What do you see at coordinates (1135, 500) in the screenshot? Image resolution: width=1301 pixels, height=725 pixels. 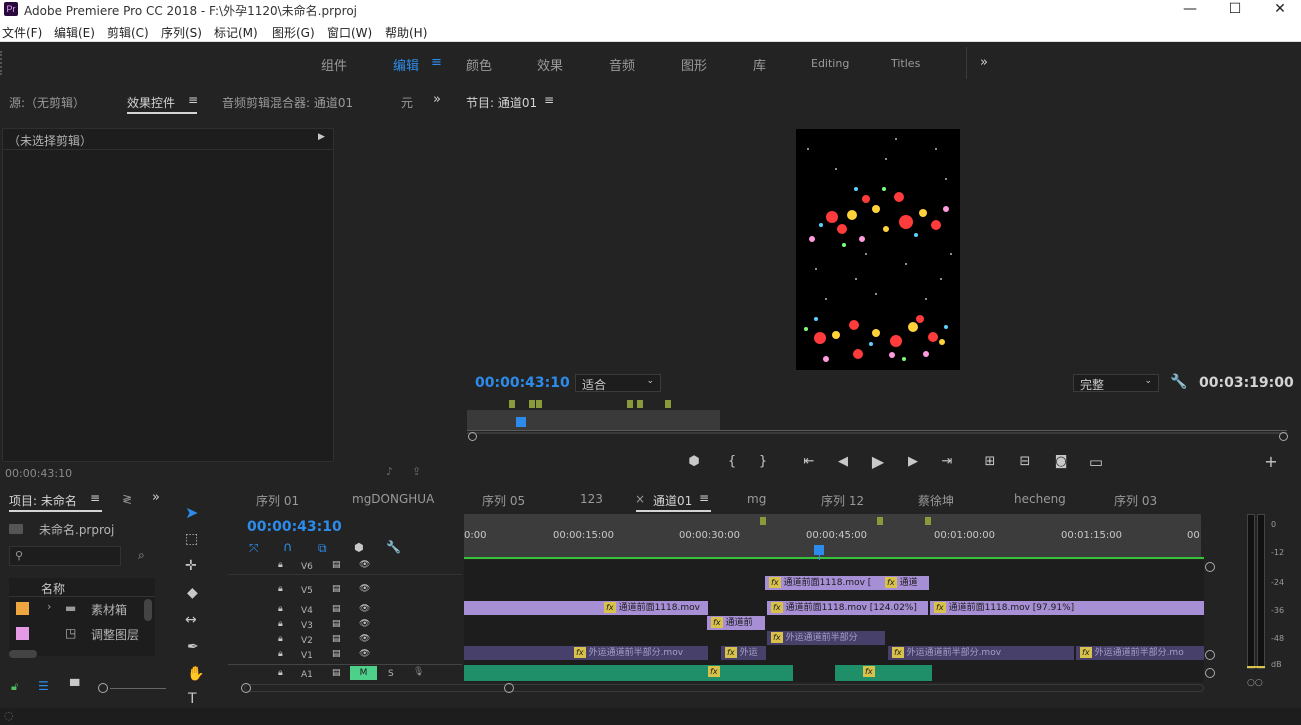 I see `timeline-tab-seq03: 序列 03` at bounding box center [1135, 500].